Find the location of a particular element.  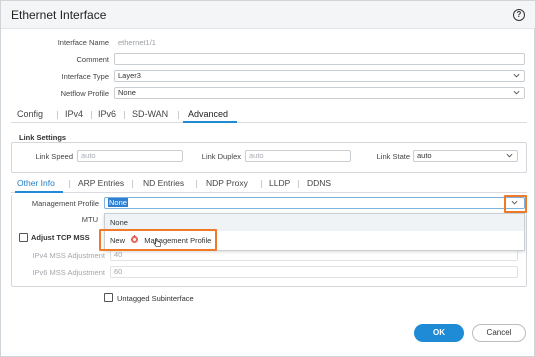

subtab-arp-entries: ARP Entries is located at coordinates (101, 183).